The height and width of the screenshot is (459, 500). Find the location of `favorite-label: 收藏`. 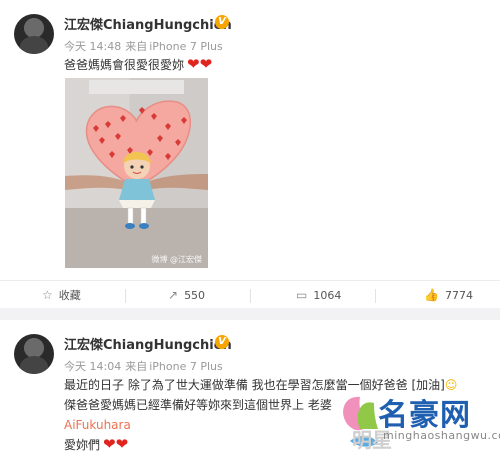

favorite-label: 收藏 is located at coordinates (69, 295).